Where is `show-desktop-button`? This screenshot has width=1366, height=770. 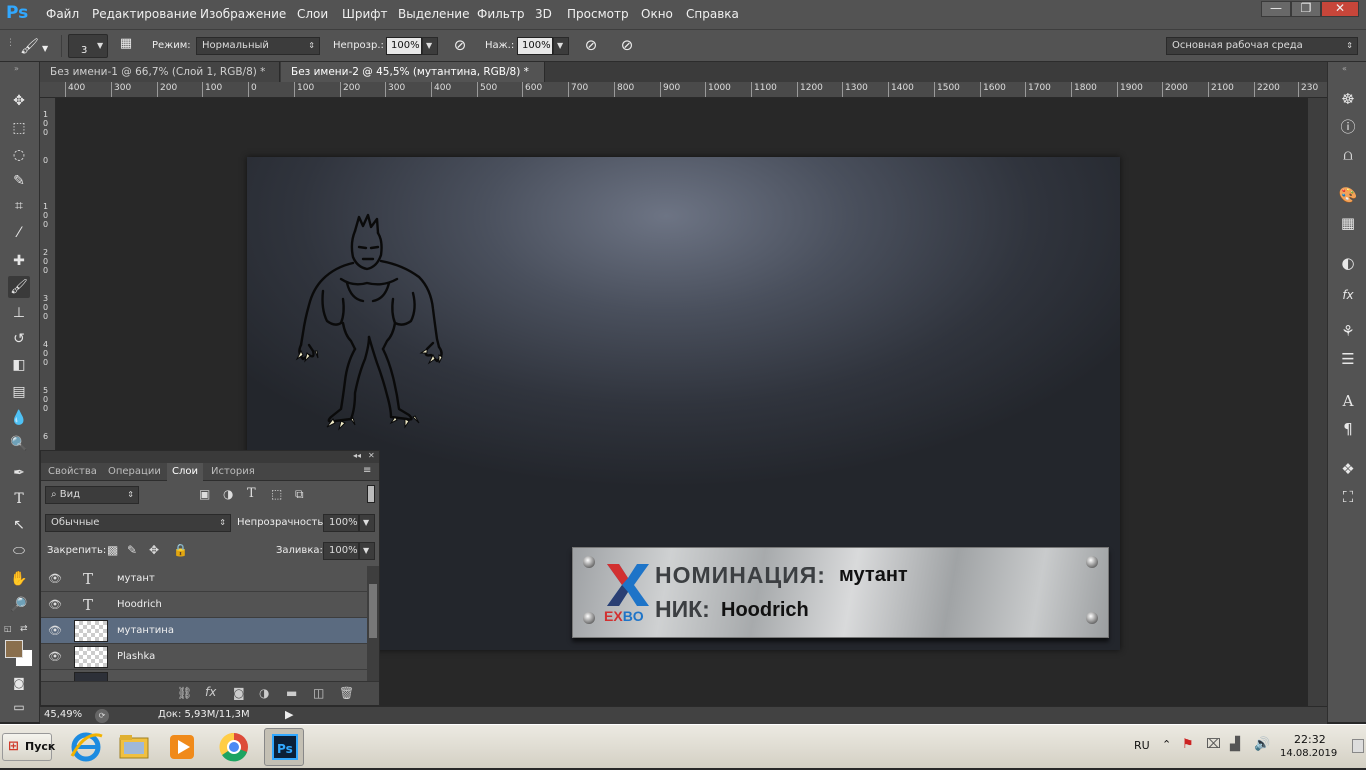 show-desktop-button is located at coordinates (1358, 746).